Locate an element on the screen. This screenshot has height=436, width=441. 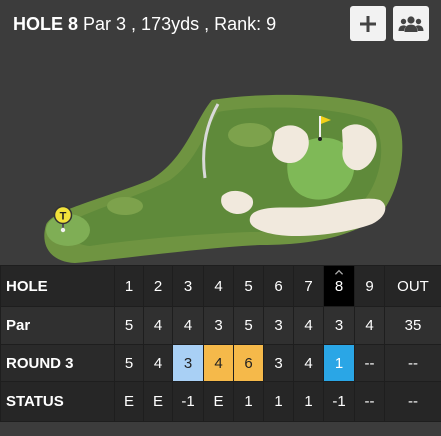
status-row: STATUS E E -1 E 1 1 1 -1 -- -- is located at coordinates (220, 401).